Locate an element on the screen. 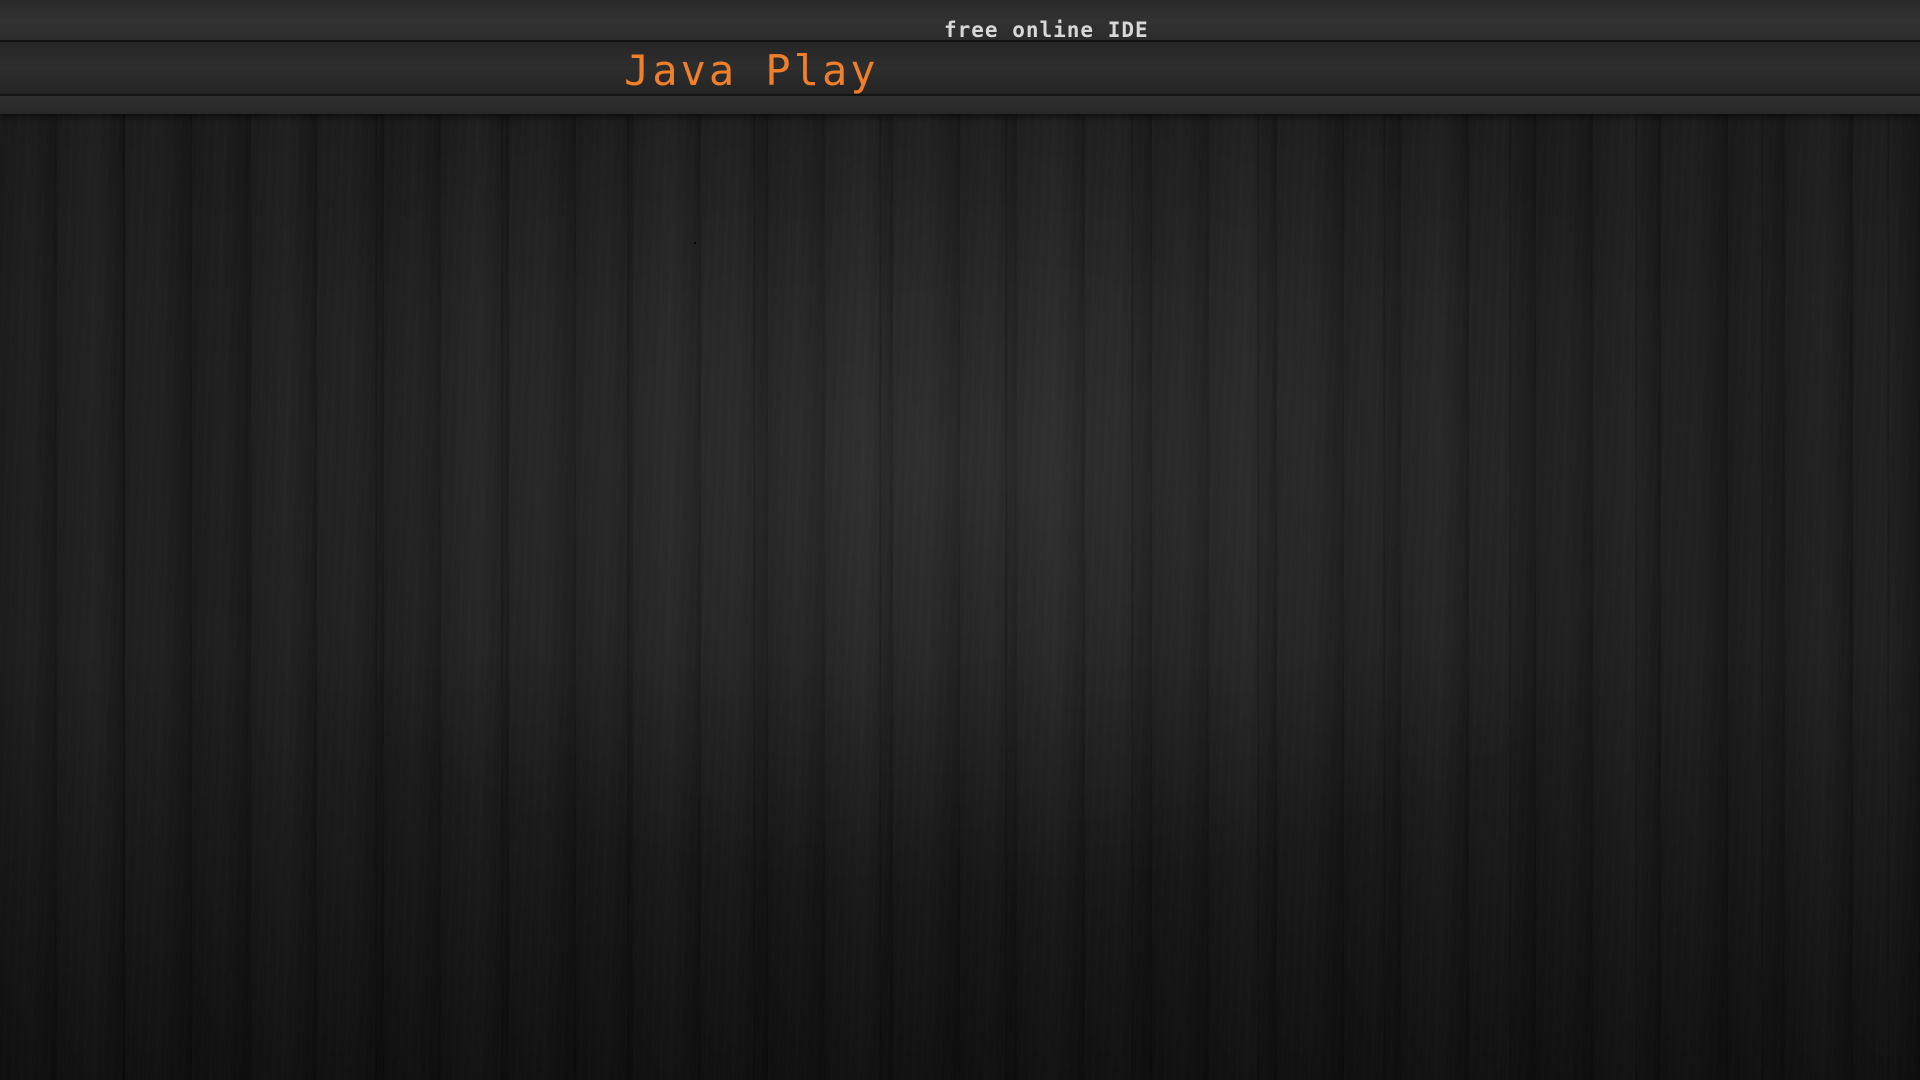  header-under-strip is located at coordinates (960, 105).